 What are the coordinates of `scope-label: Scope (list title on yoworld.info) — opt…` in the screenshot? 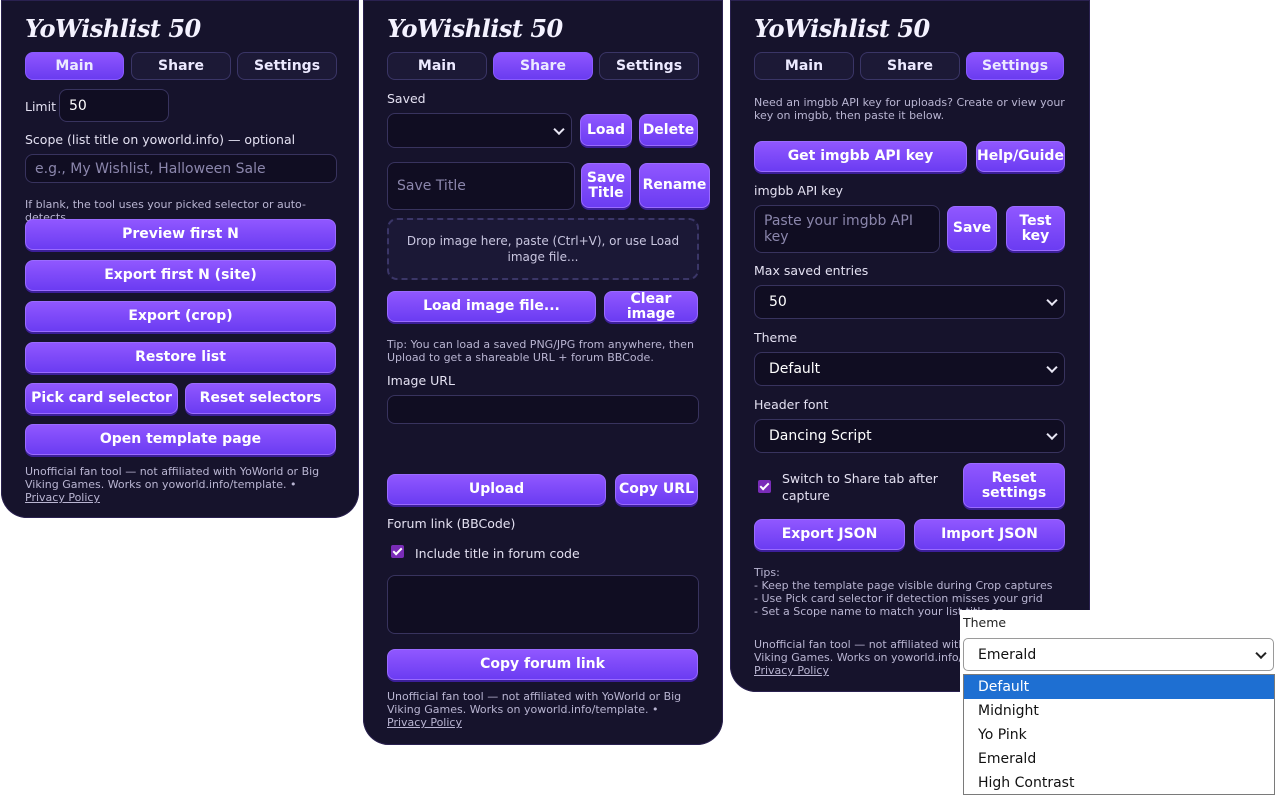 It's located at (160, 139).